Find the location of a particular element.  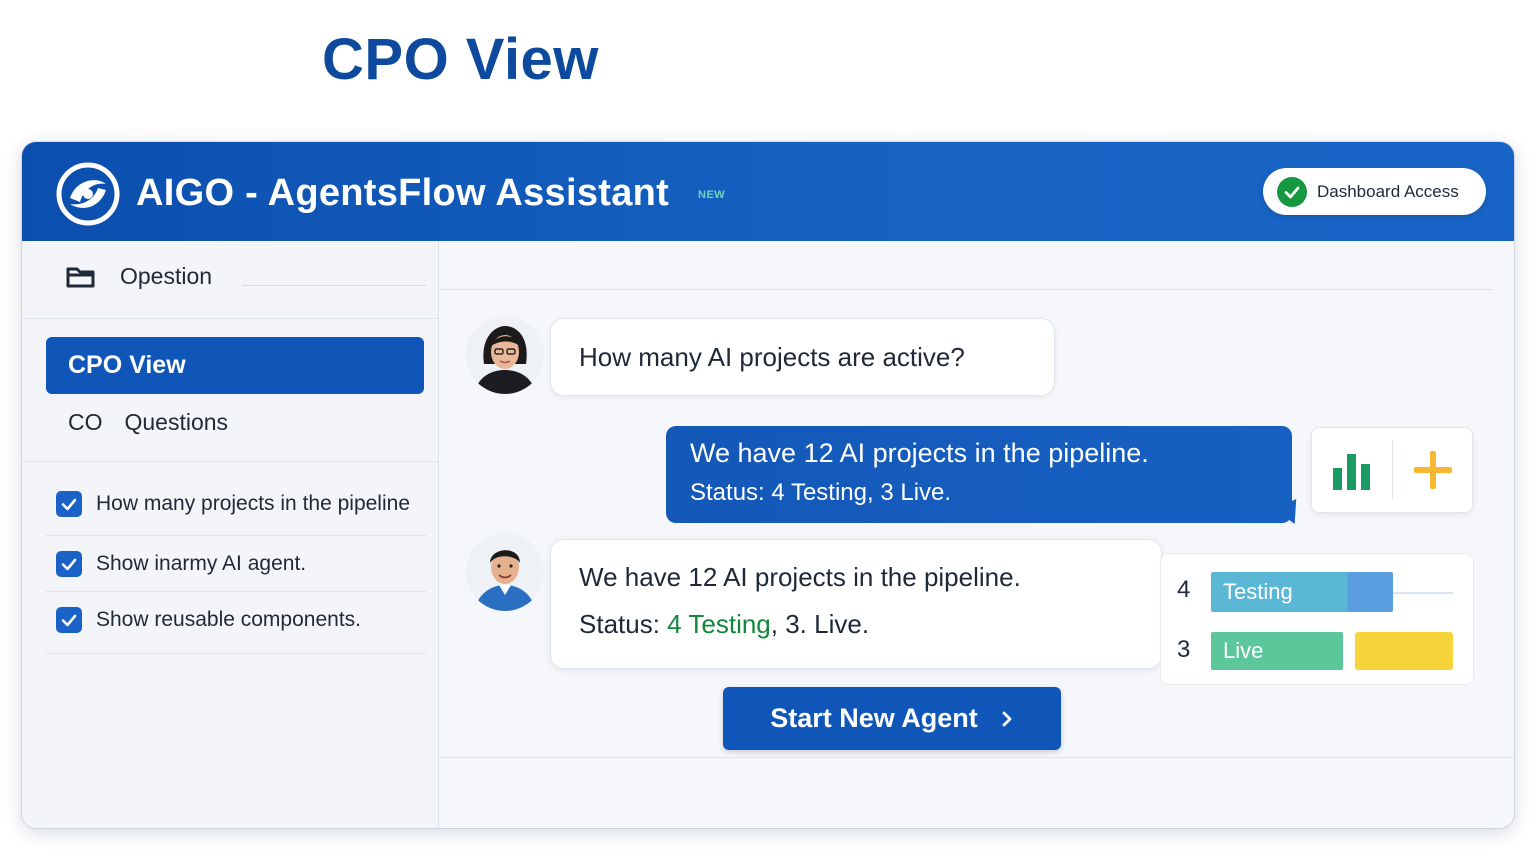

sidebar-folder: Opestion is located at coordinates (139, 276).